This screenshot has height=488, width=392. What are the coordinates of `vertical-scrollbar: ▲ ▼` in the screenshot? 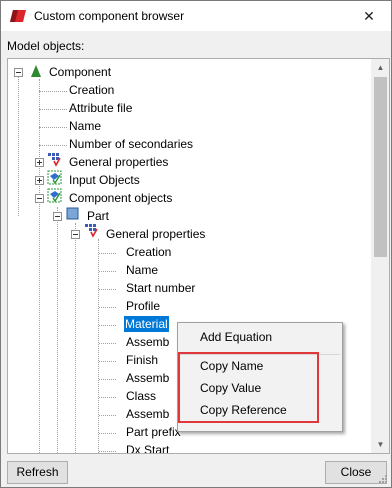 It's located at (380, 256).